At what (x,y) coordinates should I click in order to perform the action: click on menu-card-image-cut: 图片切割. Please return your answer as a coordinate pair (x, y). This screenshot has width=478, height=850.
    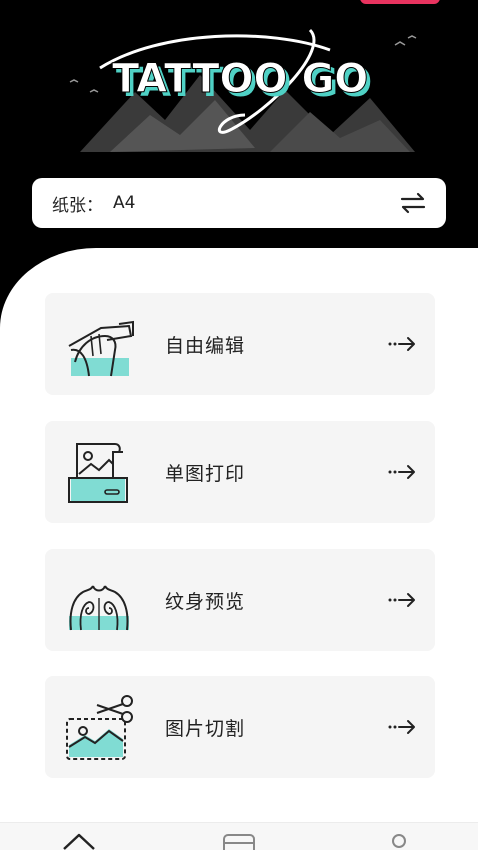
    Looking at the image, I should click on (240, 727).